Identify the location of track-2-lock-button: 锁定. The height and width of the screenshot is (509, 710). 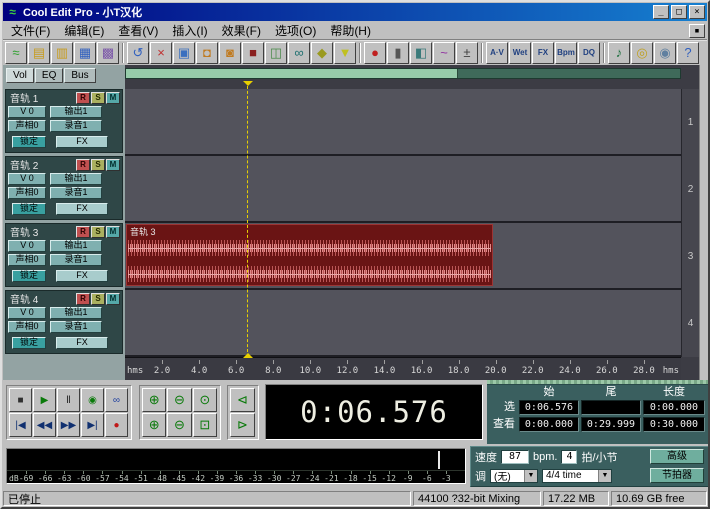
(29, 208).